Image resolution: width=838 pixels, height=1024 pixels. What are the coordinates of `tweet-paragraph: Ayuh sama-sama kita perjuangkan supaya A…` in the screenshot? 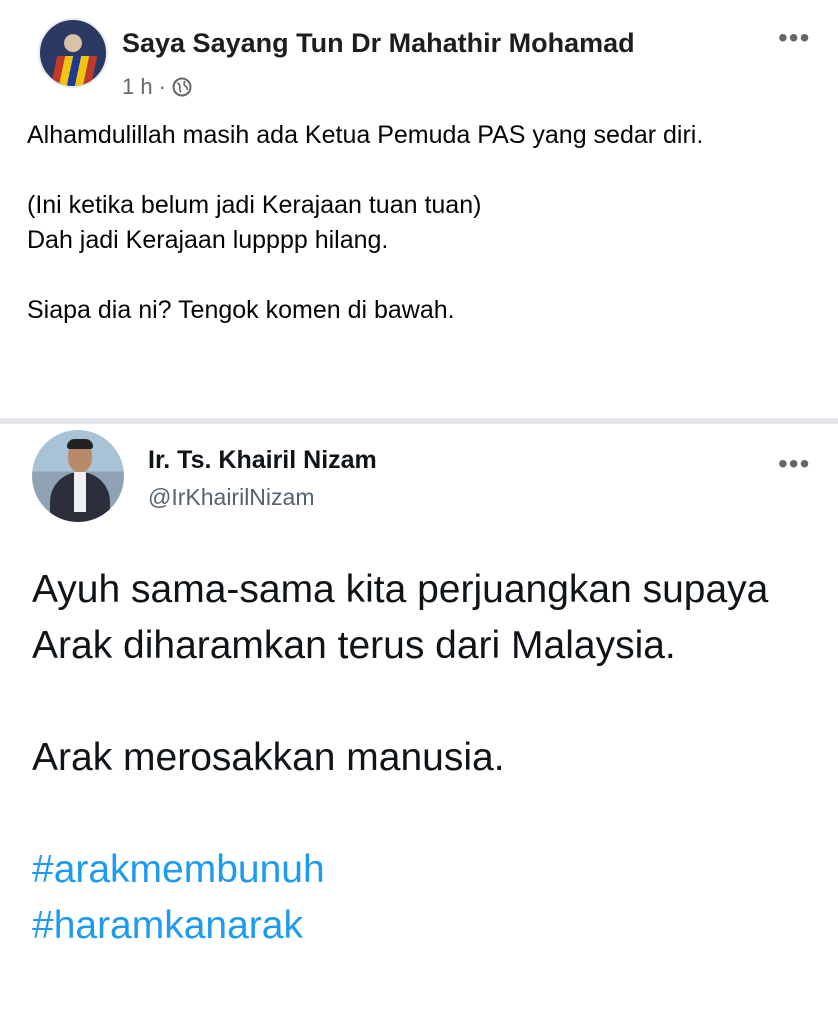 It's located at (400, 617).